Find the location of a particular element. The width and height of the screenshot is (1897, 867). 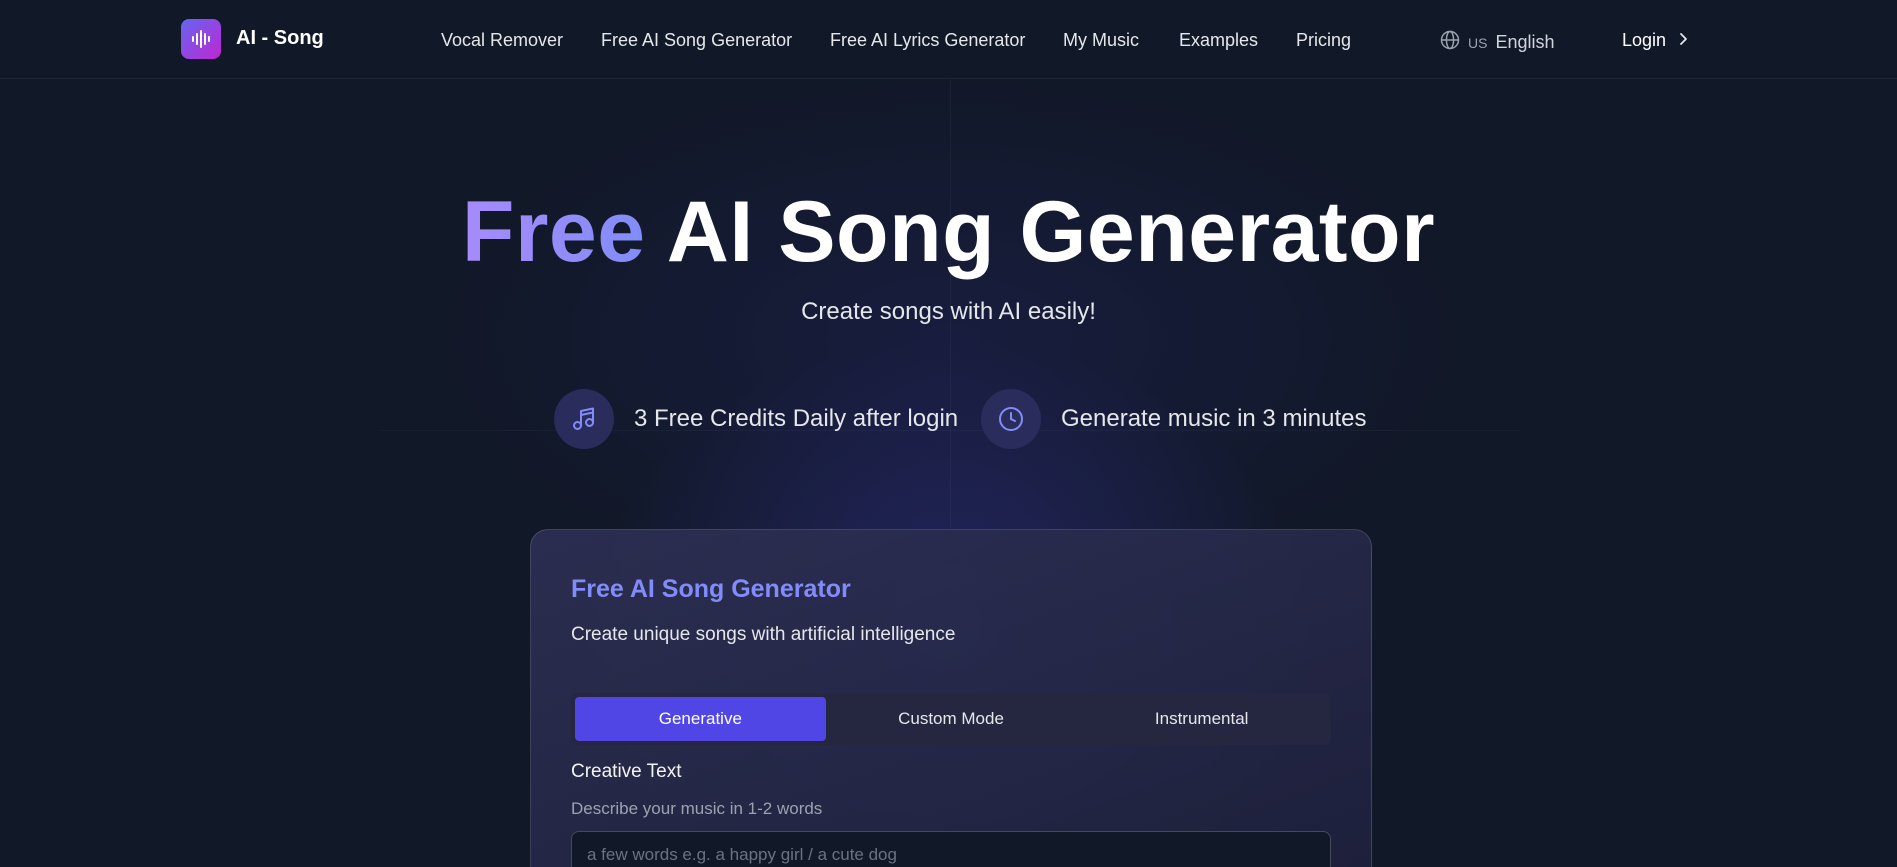

login-label: Login is located at coordinates (1644, 40).